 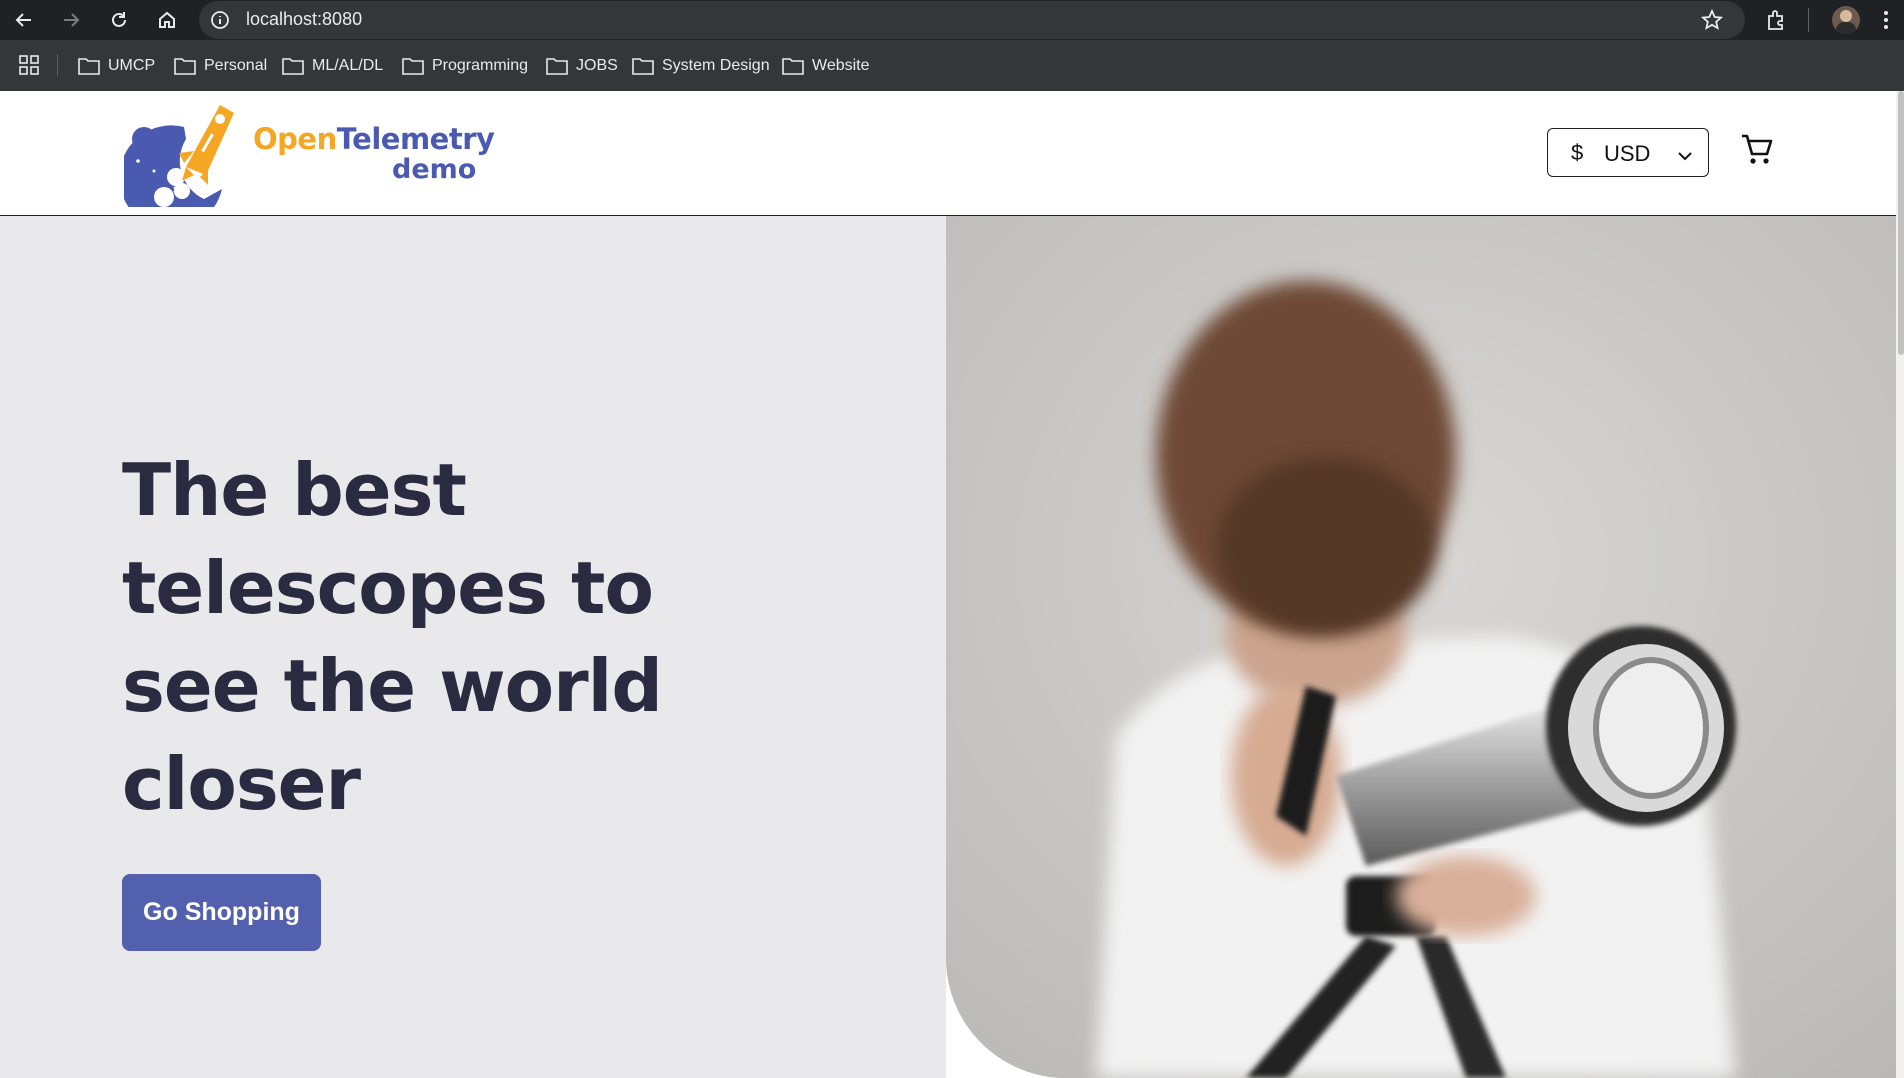 I want to click on bookmark-folder-system-design: System Design, so click(x=701, y=66).